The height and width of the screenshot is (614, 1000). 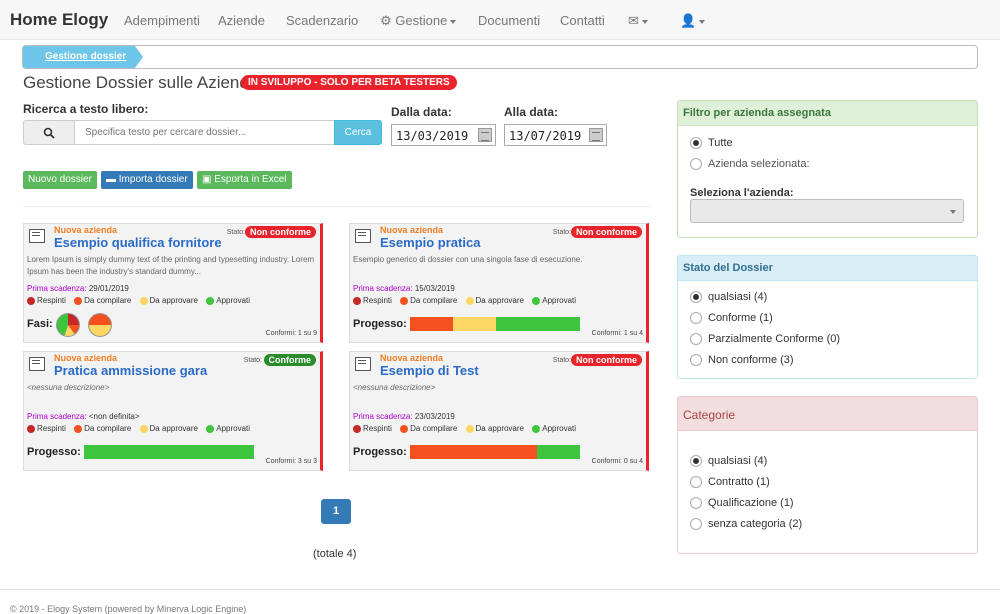 What do you see at coordinates (531, 112) in the screenshot?
I see `to-date-label: Alla data:` at bounding box center [531, 112].